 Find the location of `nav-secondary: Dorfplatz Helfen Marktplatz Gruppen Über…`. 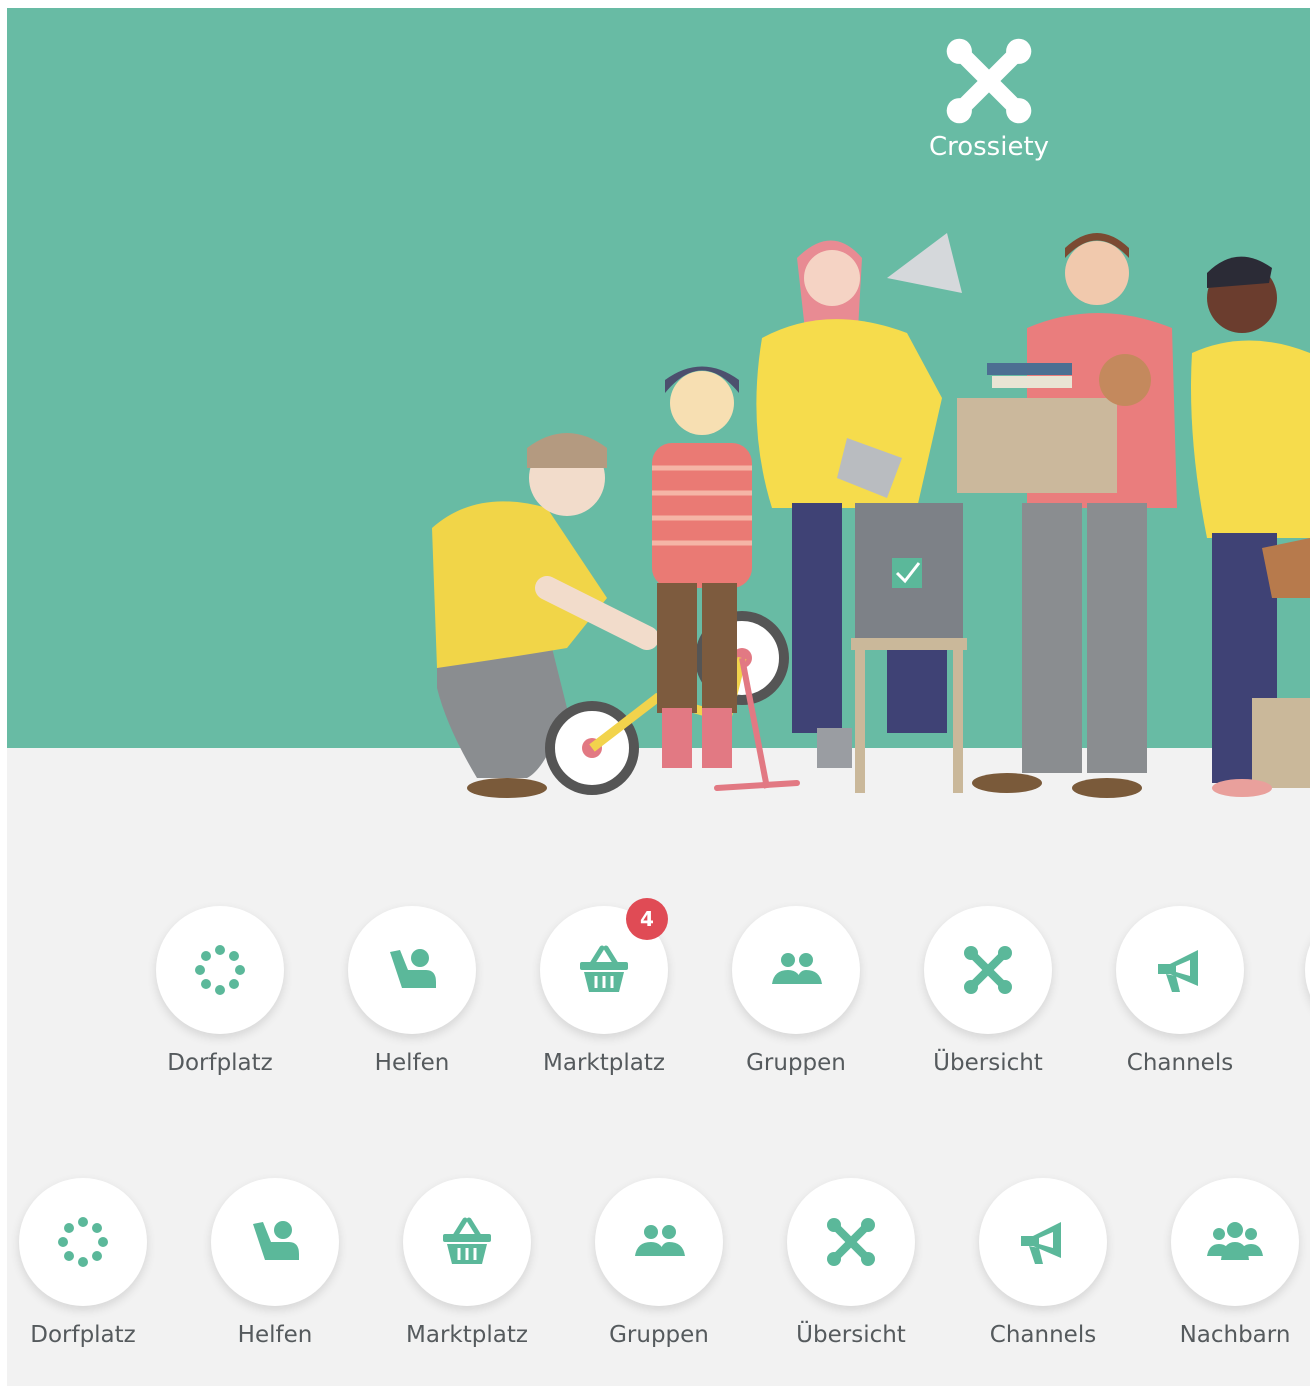

nav-secondary: Dorfplatz Helfen Marktplatz Gruppen Über… is located at coordinates (658, 1273).